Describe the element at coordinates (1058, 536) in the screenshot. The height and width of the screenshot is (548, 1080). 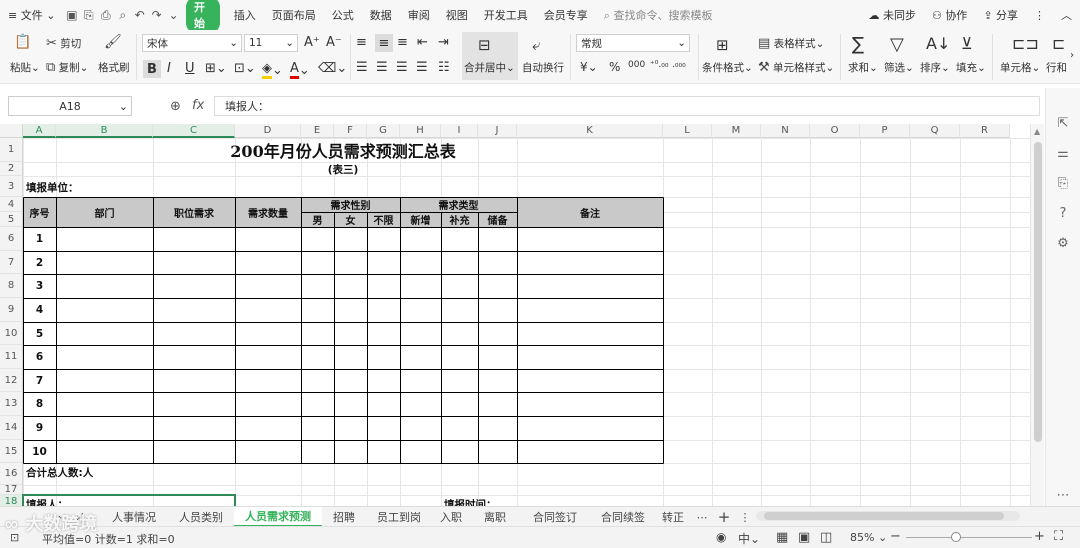
I see `fullscreen-icon: ⛶` at that location.